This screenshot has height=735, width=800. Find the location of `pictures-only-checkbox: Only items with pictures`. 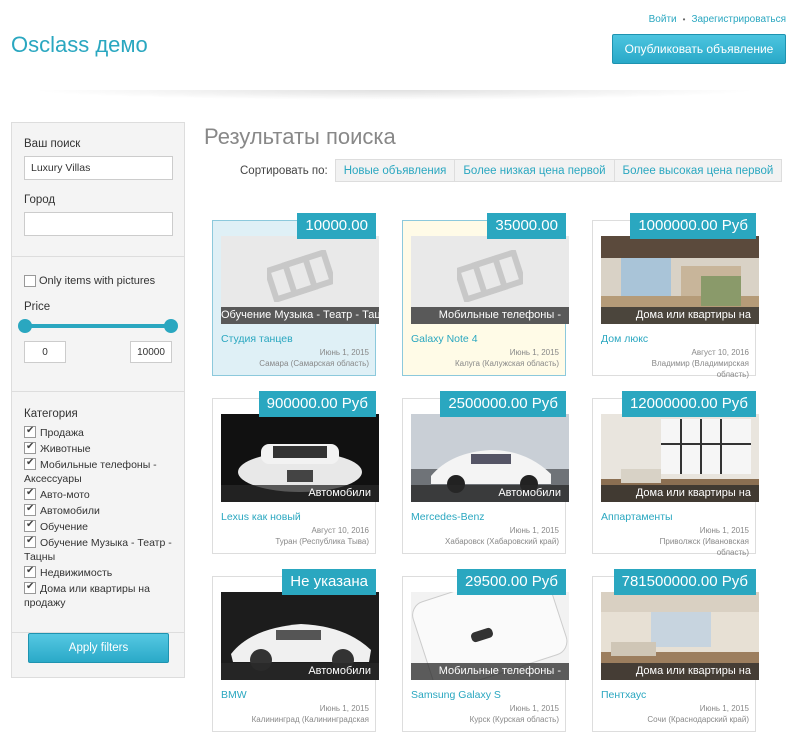

pictures-only-checkbox: Only items with pictures is located at coordinates (98, 281).